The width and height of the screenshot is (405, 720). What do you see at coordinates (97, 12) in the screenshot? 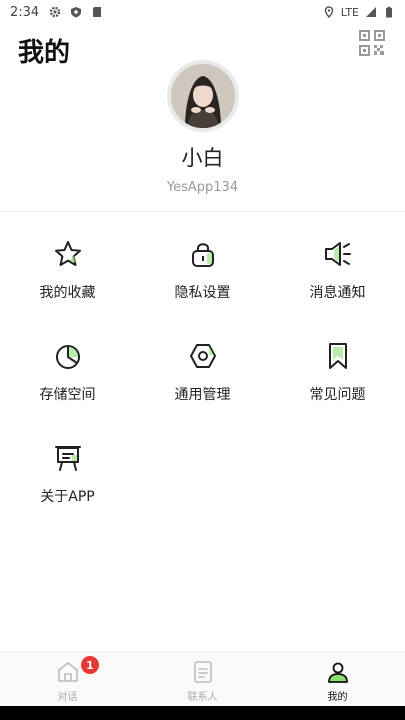
I see `sd-card-icon` at bounding box center [97, 12].